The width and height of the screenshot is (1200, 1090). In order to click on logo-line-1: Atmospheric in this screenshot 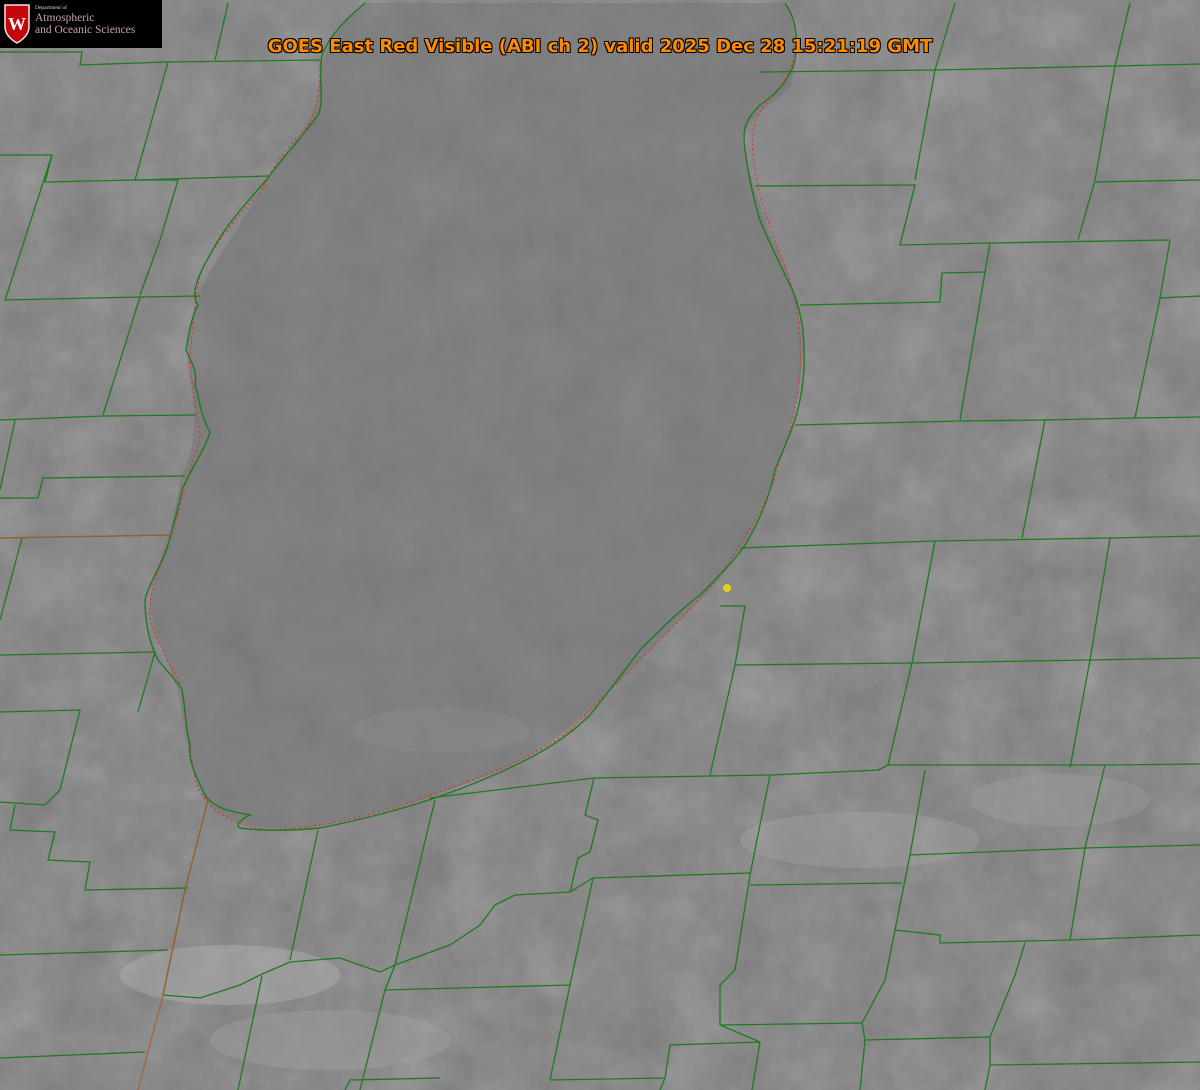, I will do `click(65, 17)`.